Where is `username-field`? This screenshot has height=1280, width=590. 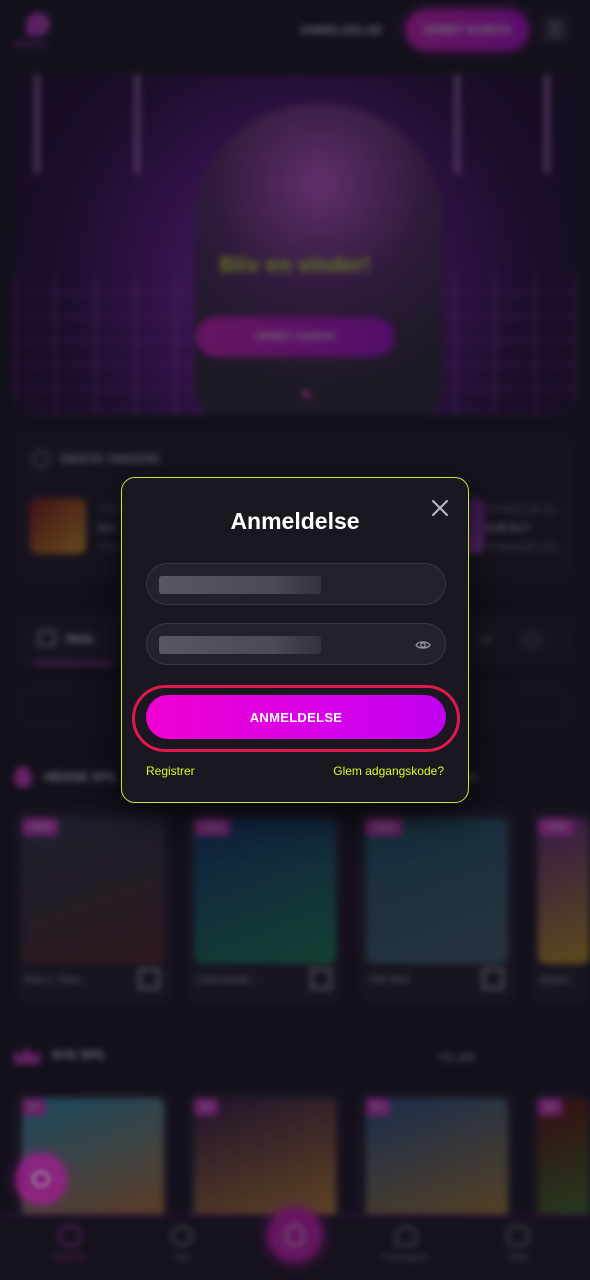 username-field is located at coordinates (296, 584).